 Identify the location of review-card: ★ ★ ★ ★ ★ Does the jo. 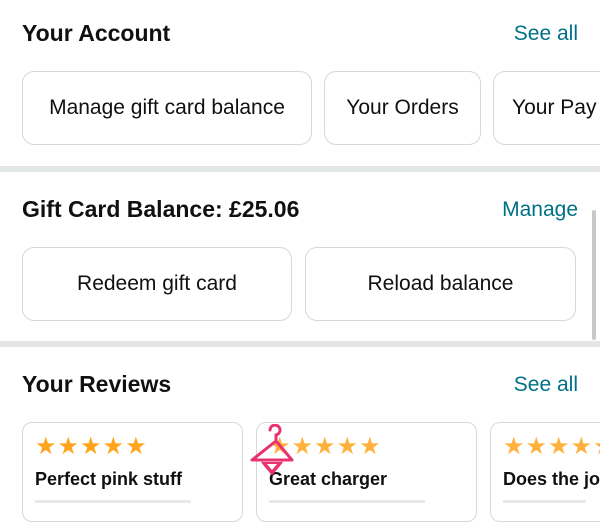
(545, 472).